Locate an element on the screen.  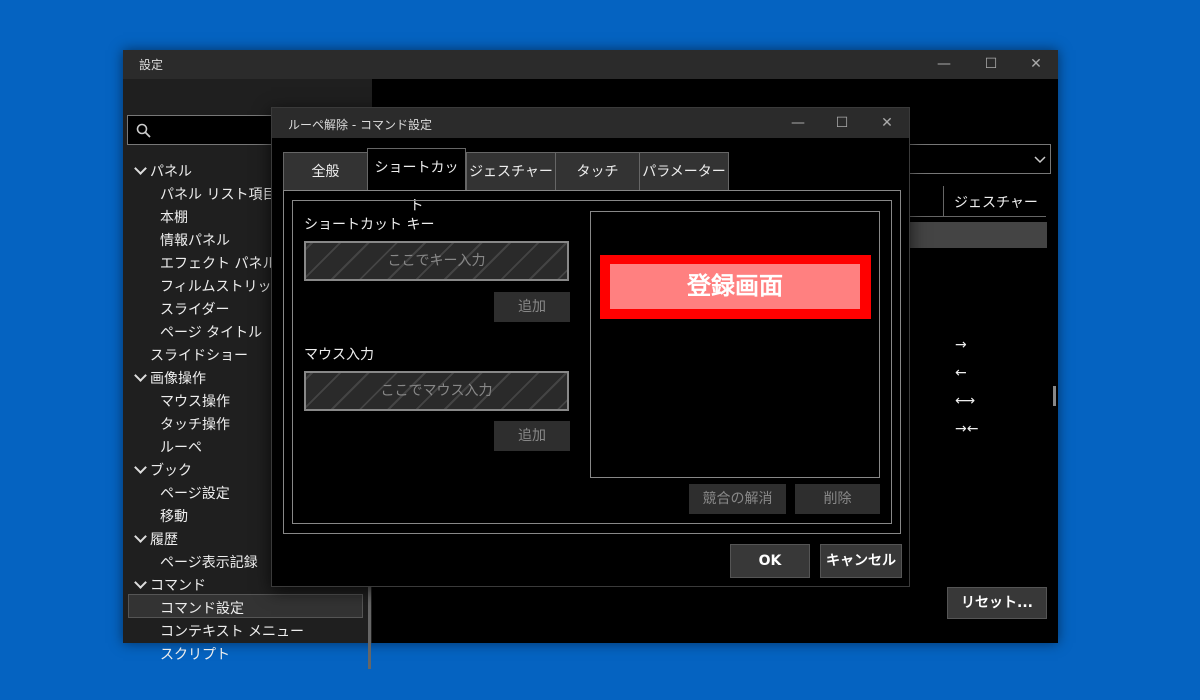
gesture-cell: → is located at coordinates (961, 345).